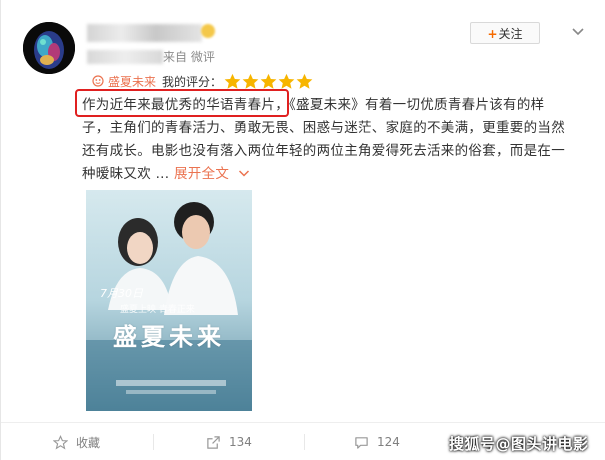 Image resolution: width=605 pixels, height=460 pixels. What do you see at coordinates (323, 151) in the screenshot?
I see `content-line-3: 还有成长。电影也没有落入两位年轻的两位主角爱得死去活来的俗套，而是在一` at bounding box center [323, 151].